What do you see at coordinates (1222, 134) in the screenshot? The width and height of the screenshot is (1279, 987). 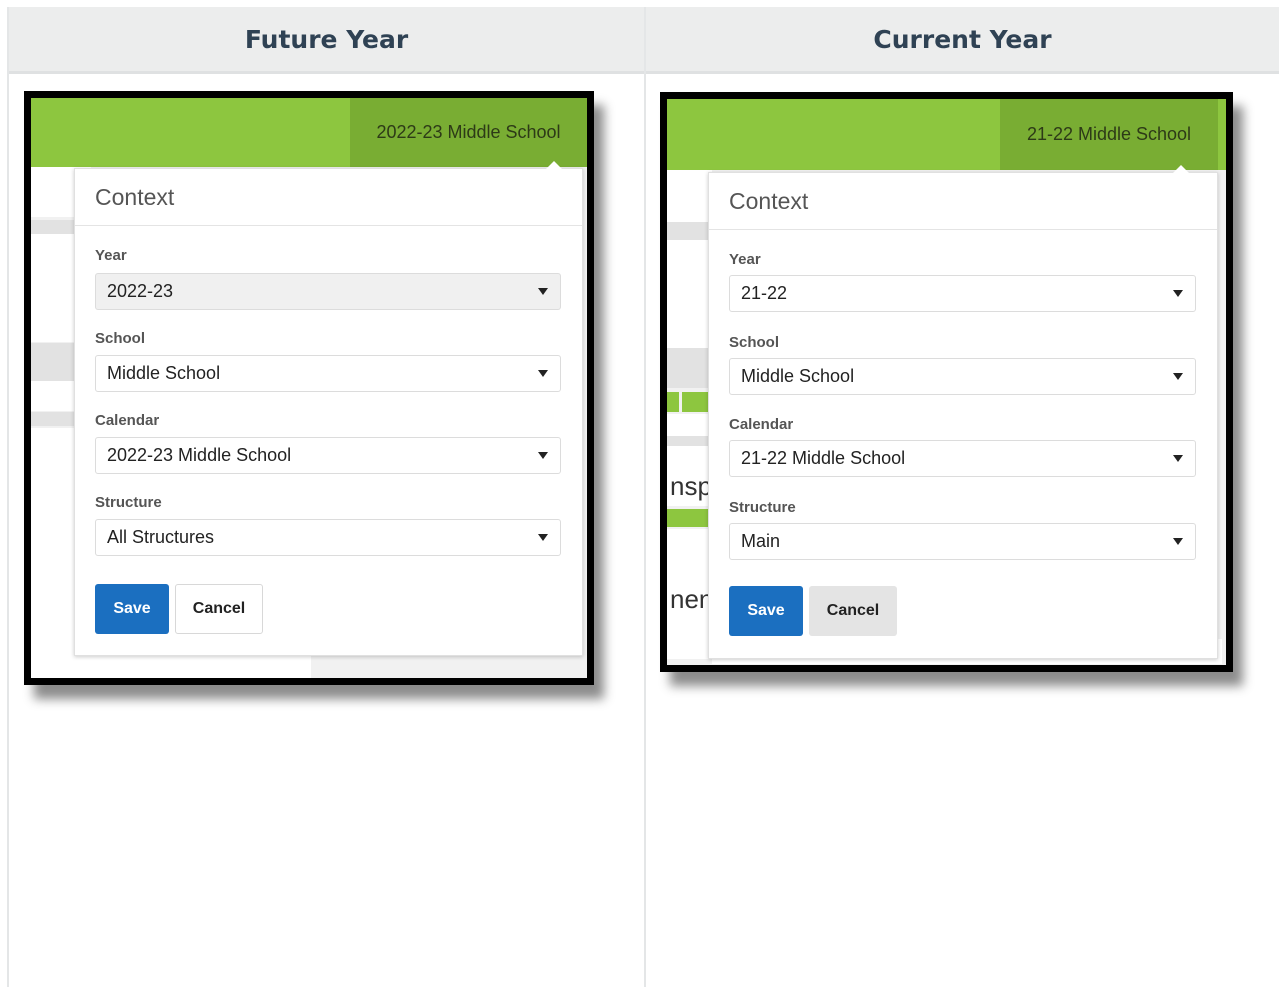 I see `app-header-bar-edge` at bounding box center [1222, 134].